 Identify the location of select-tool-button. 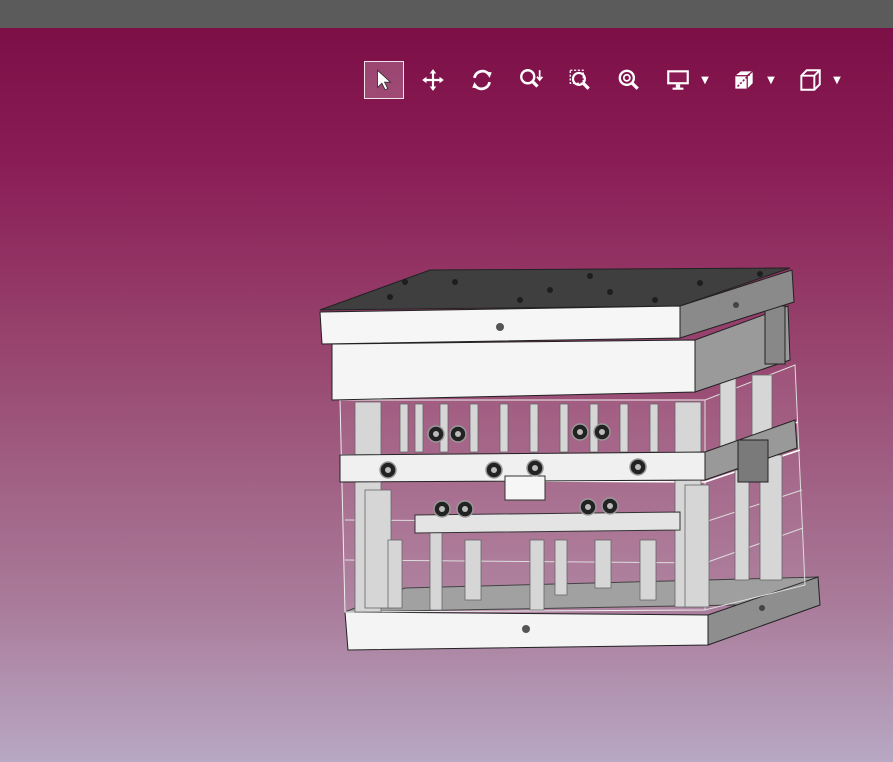
(384, 80).